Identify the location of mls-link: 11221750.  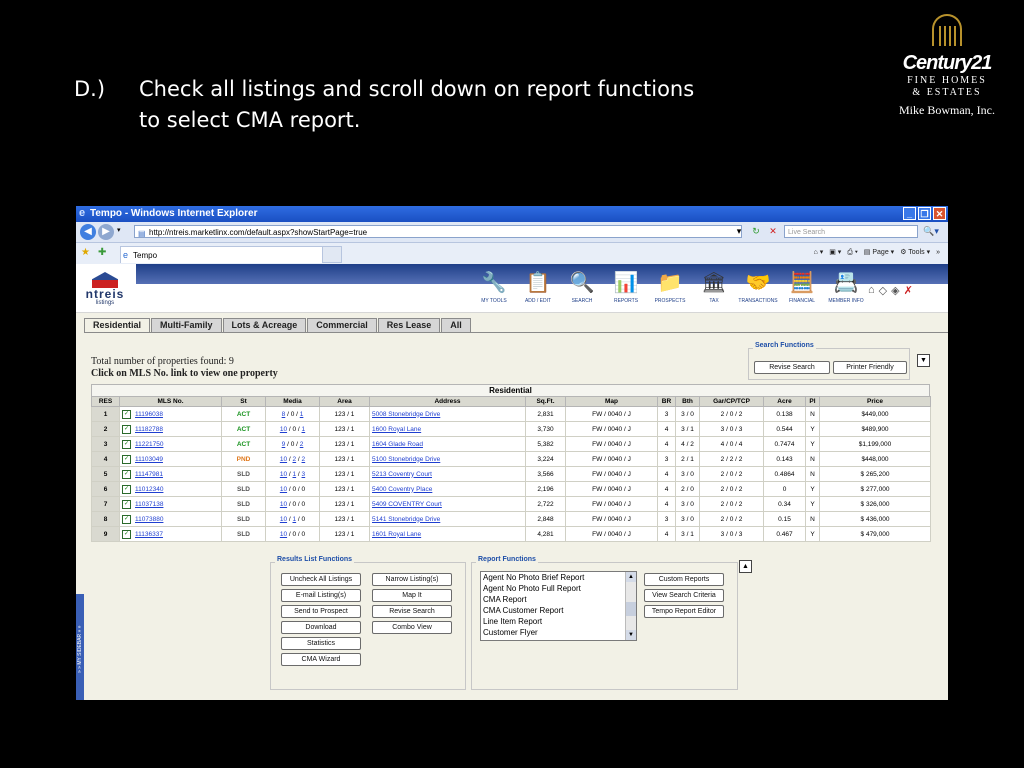
(149, 444).